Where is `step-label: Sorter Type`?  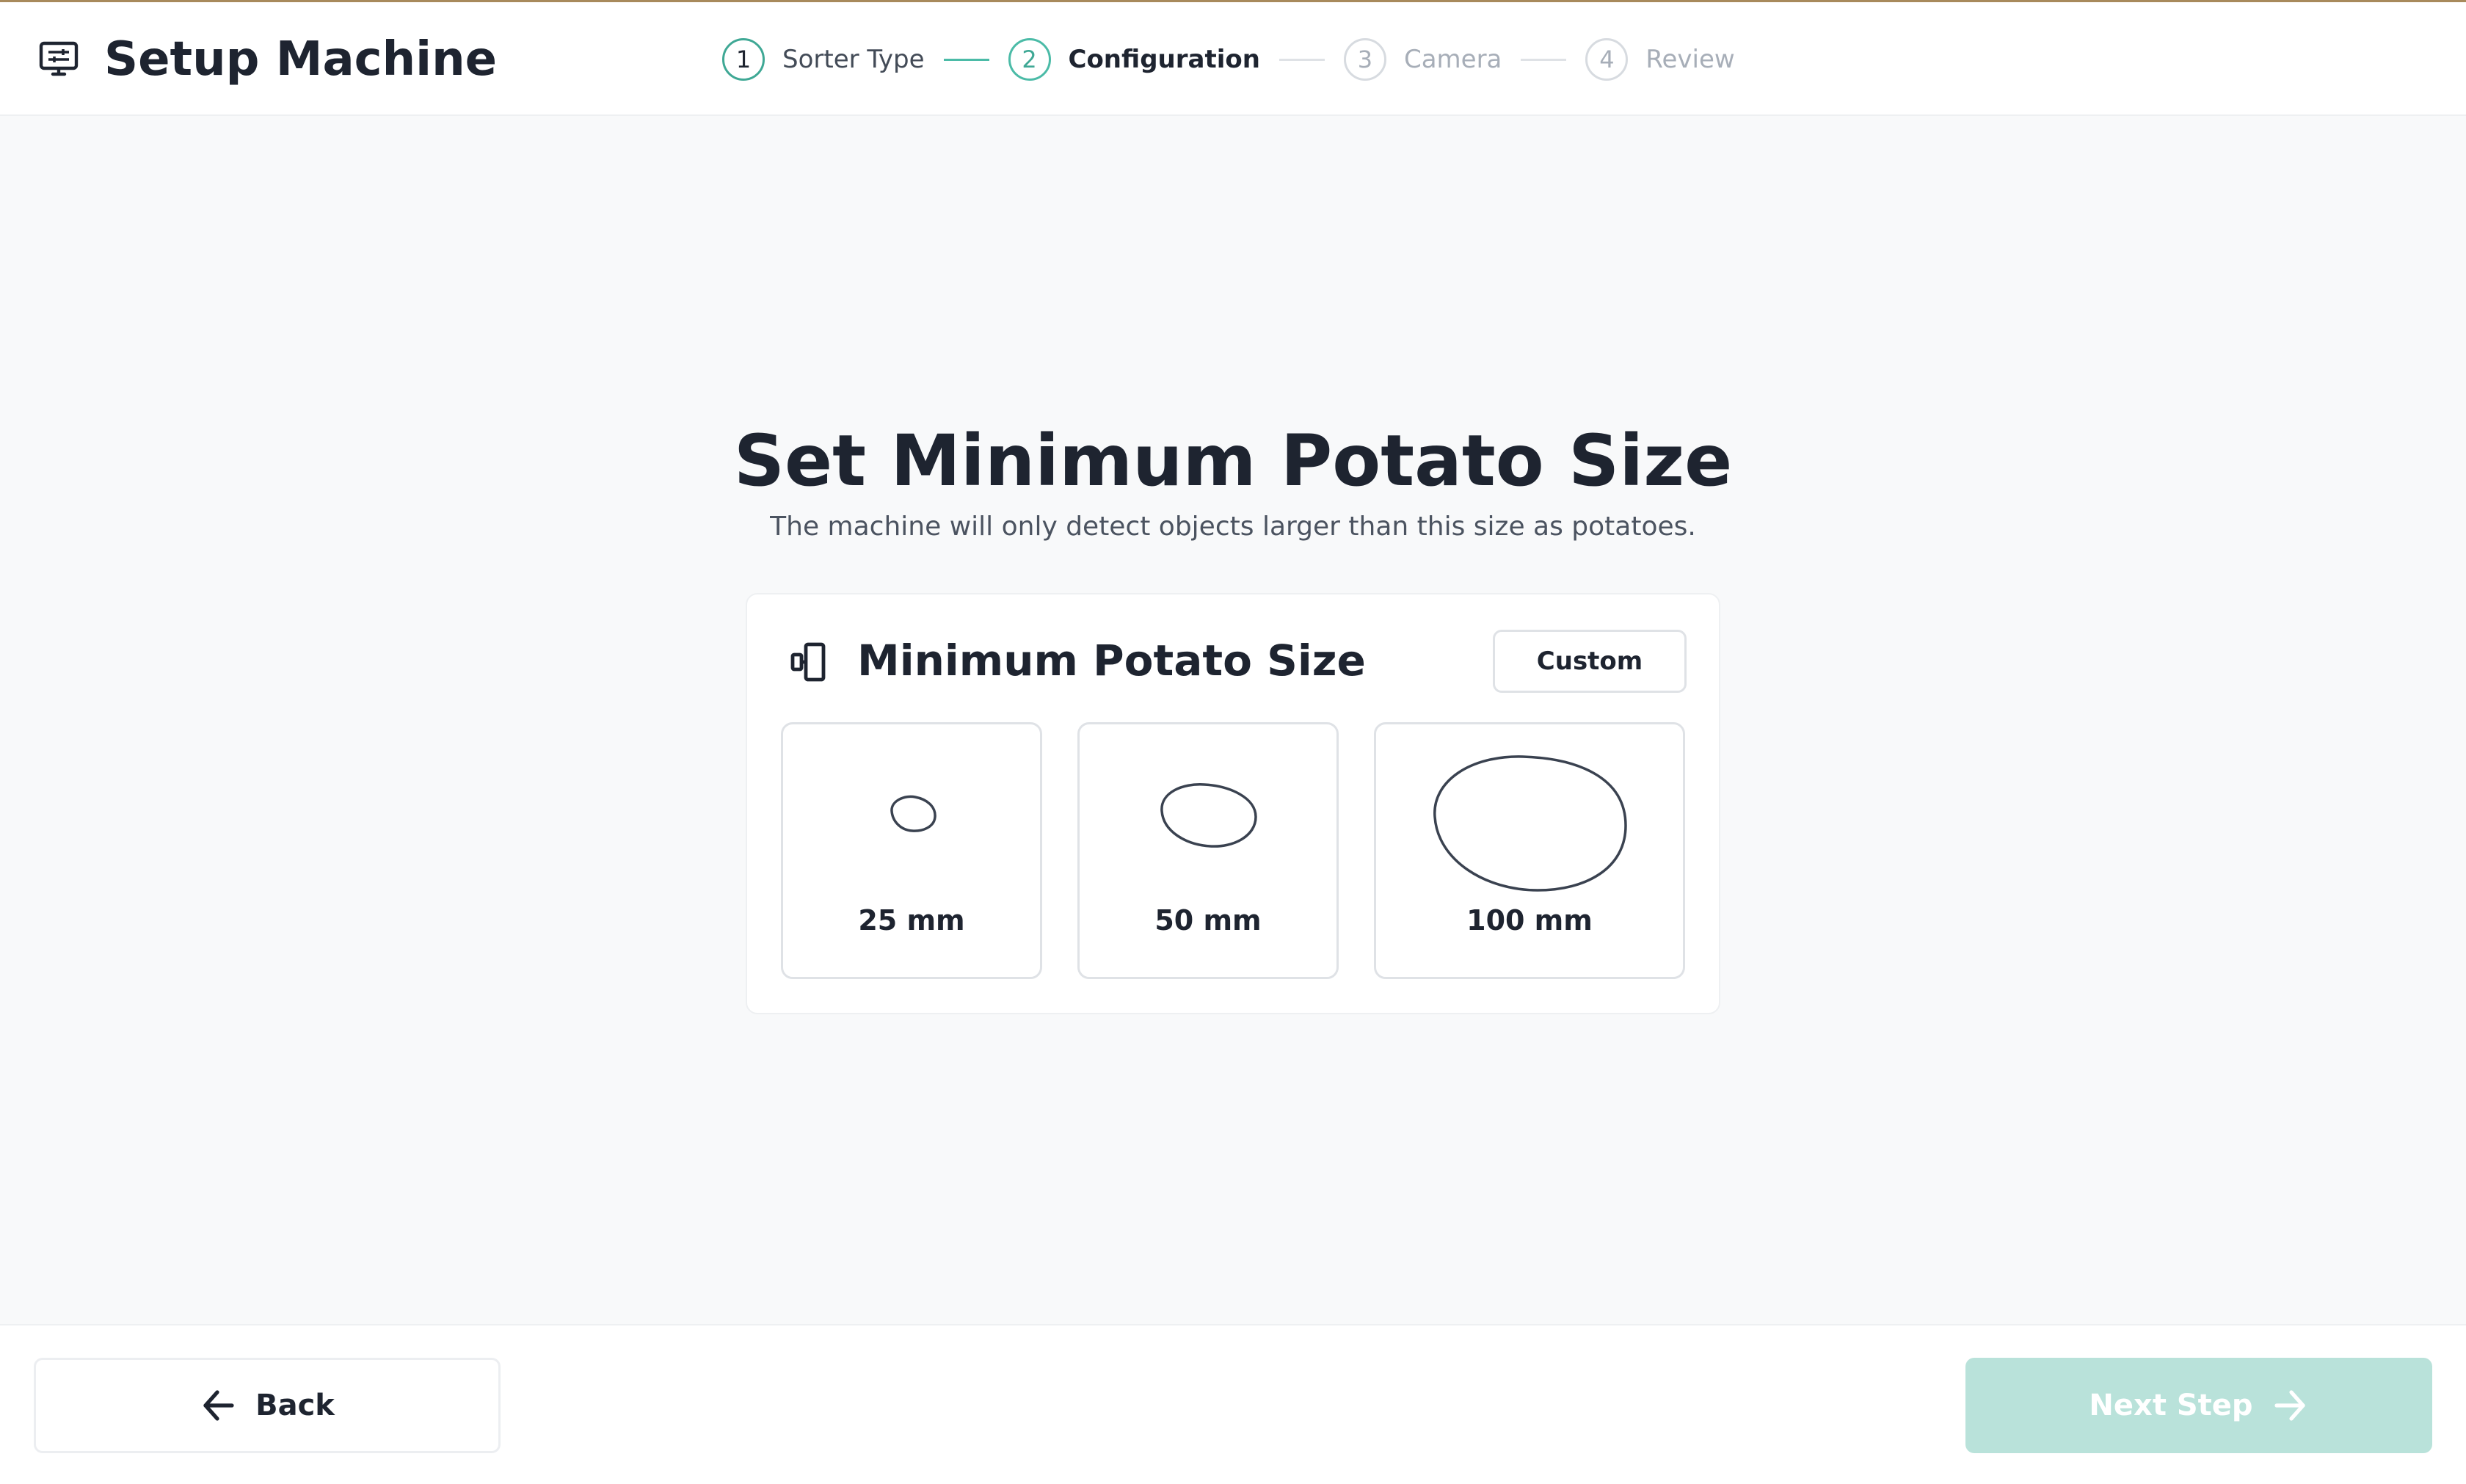
step-label: Sorter Type is located at coordinates (853, 59).